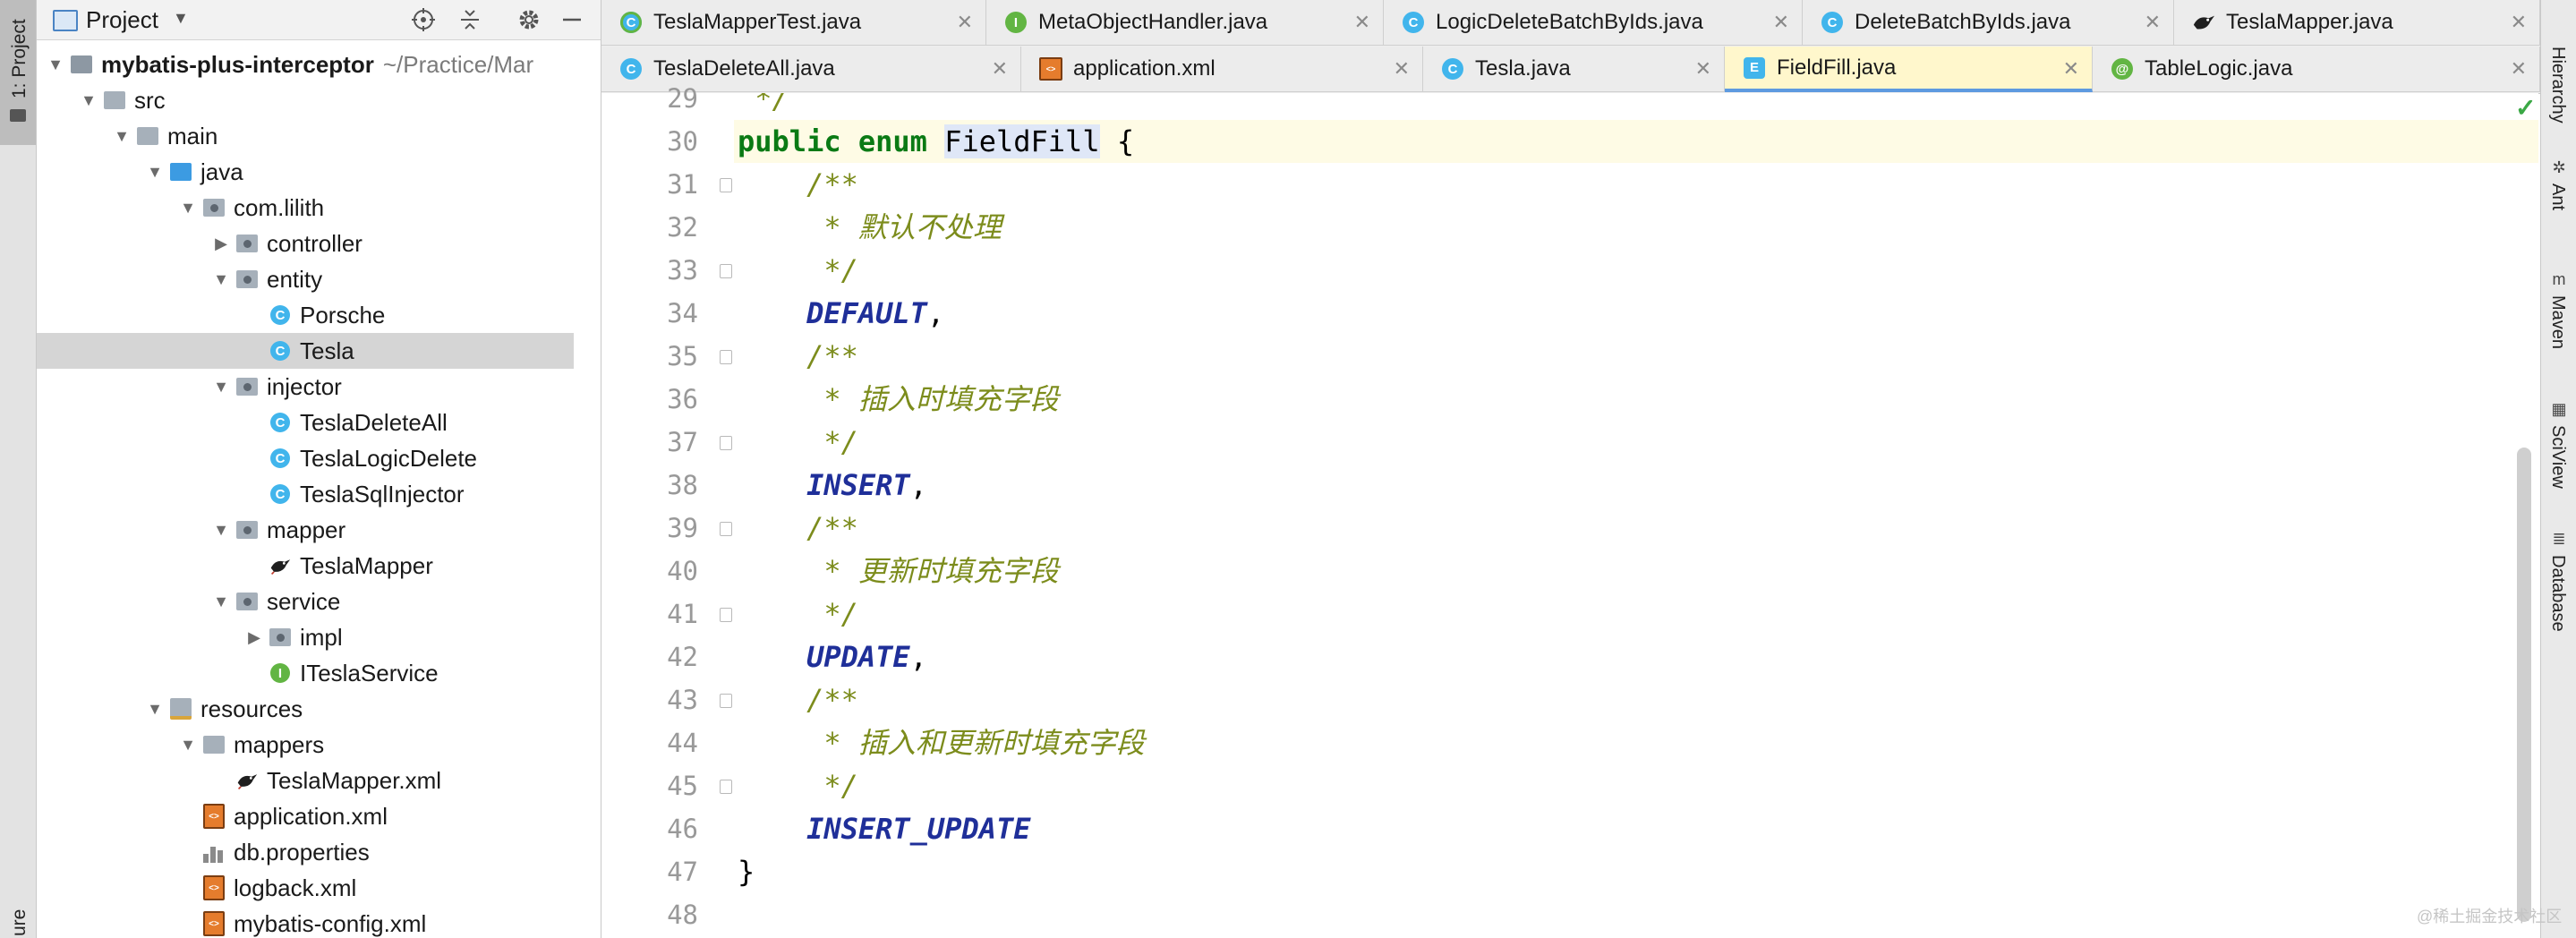 The width and height of the screenshot is (2576, 938). What do you see at coordinates (470, 19) in the screenshot?
I see `collapse-all-icon` at bounding box center [470, 19].